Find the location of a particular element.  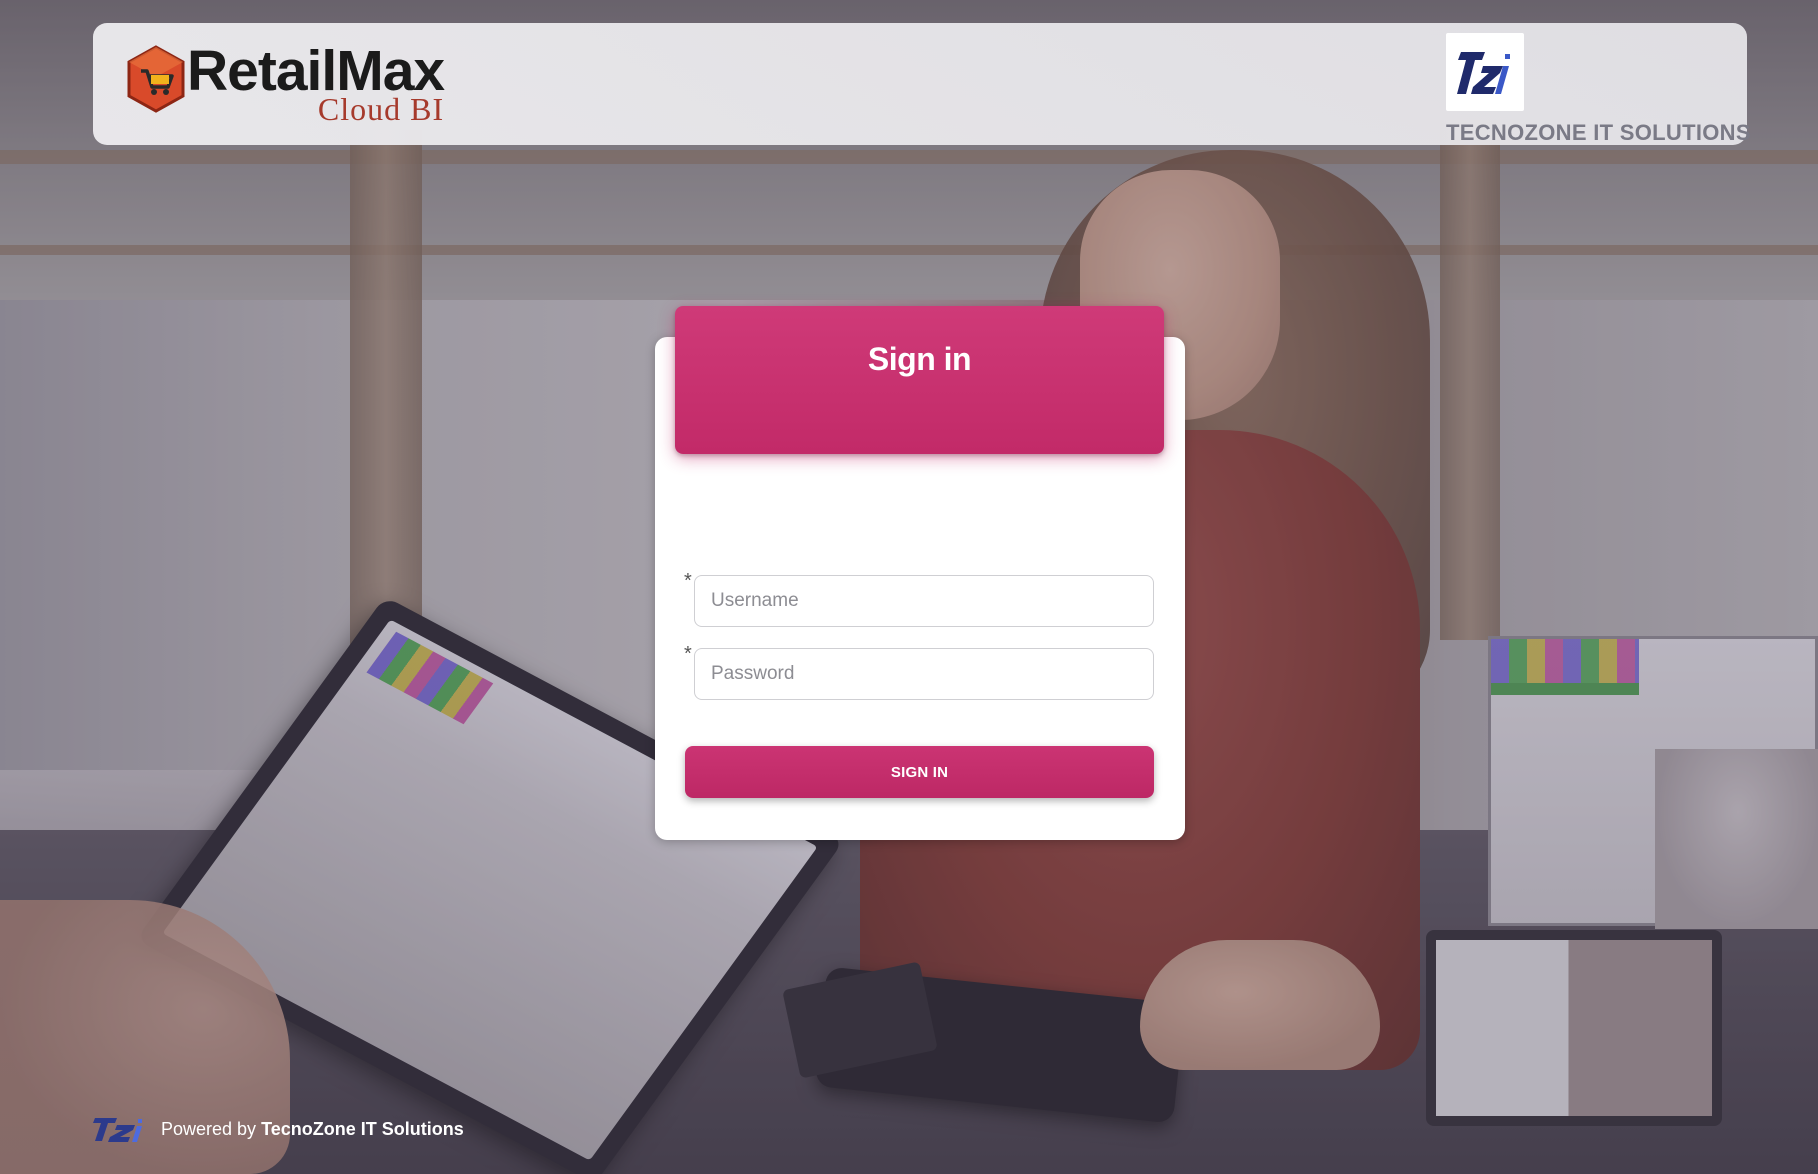

partner-name: TECNOZONE IT SOLUTIONS is located at coordinates (1598, 132).